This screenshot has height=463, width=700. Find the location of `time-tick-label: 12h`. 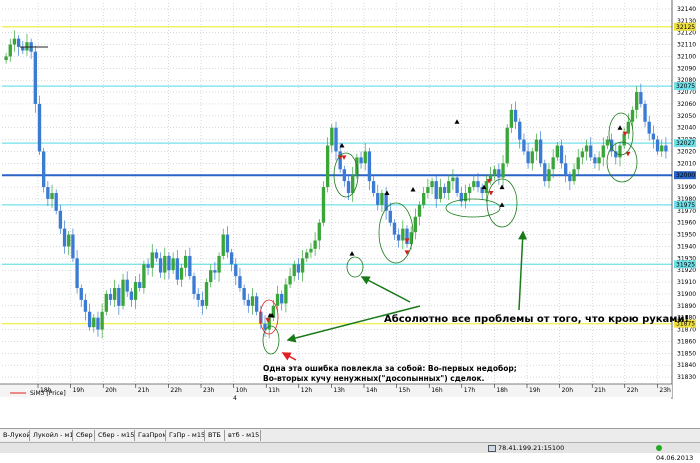

time-tick-label: 12h is located at coordinates (307, 390).